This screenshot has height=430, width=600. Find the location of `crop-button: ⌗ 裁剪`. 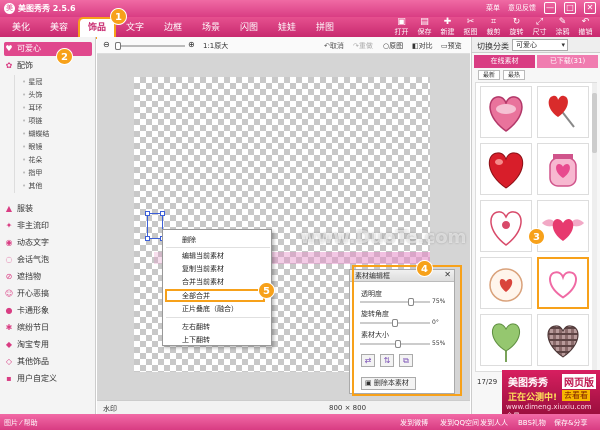

crop-button: ⌗ 裁剪 is located at coordinates (493, 27).